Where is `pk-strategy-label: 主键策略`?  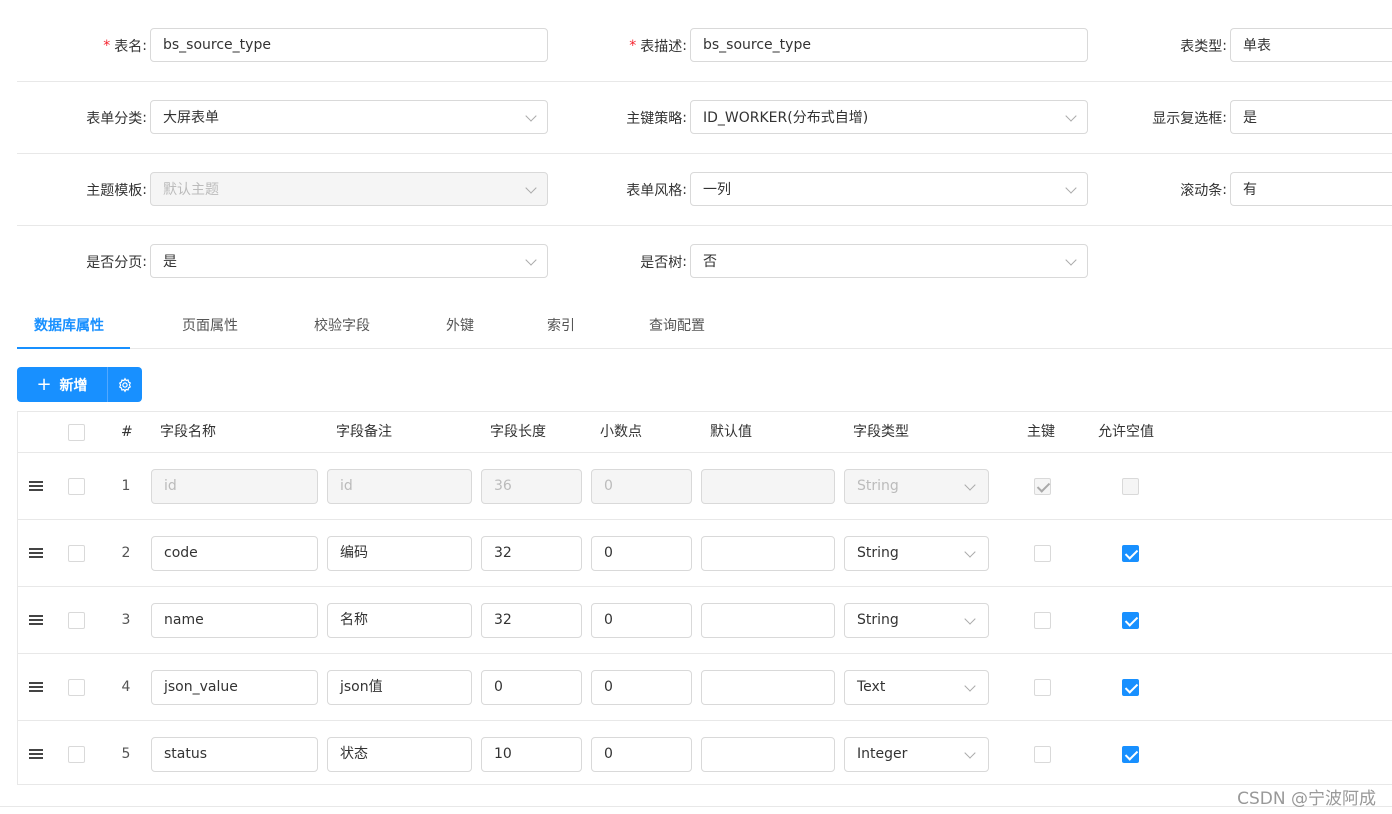 pk-strategy-label: 主键策略 is located at coordinates (654, 119).